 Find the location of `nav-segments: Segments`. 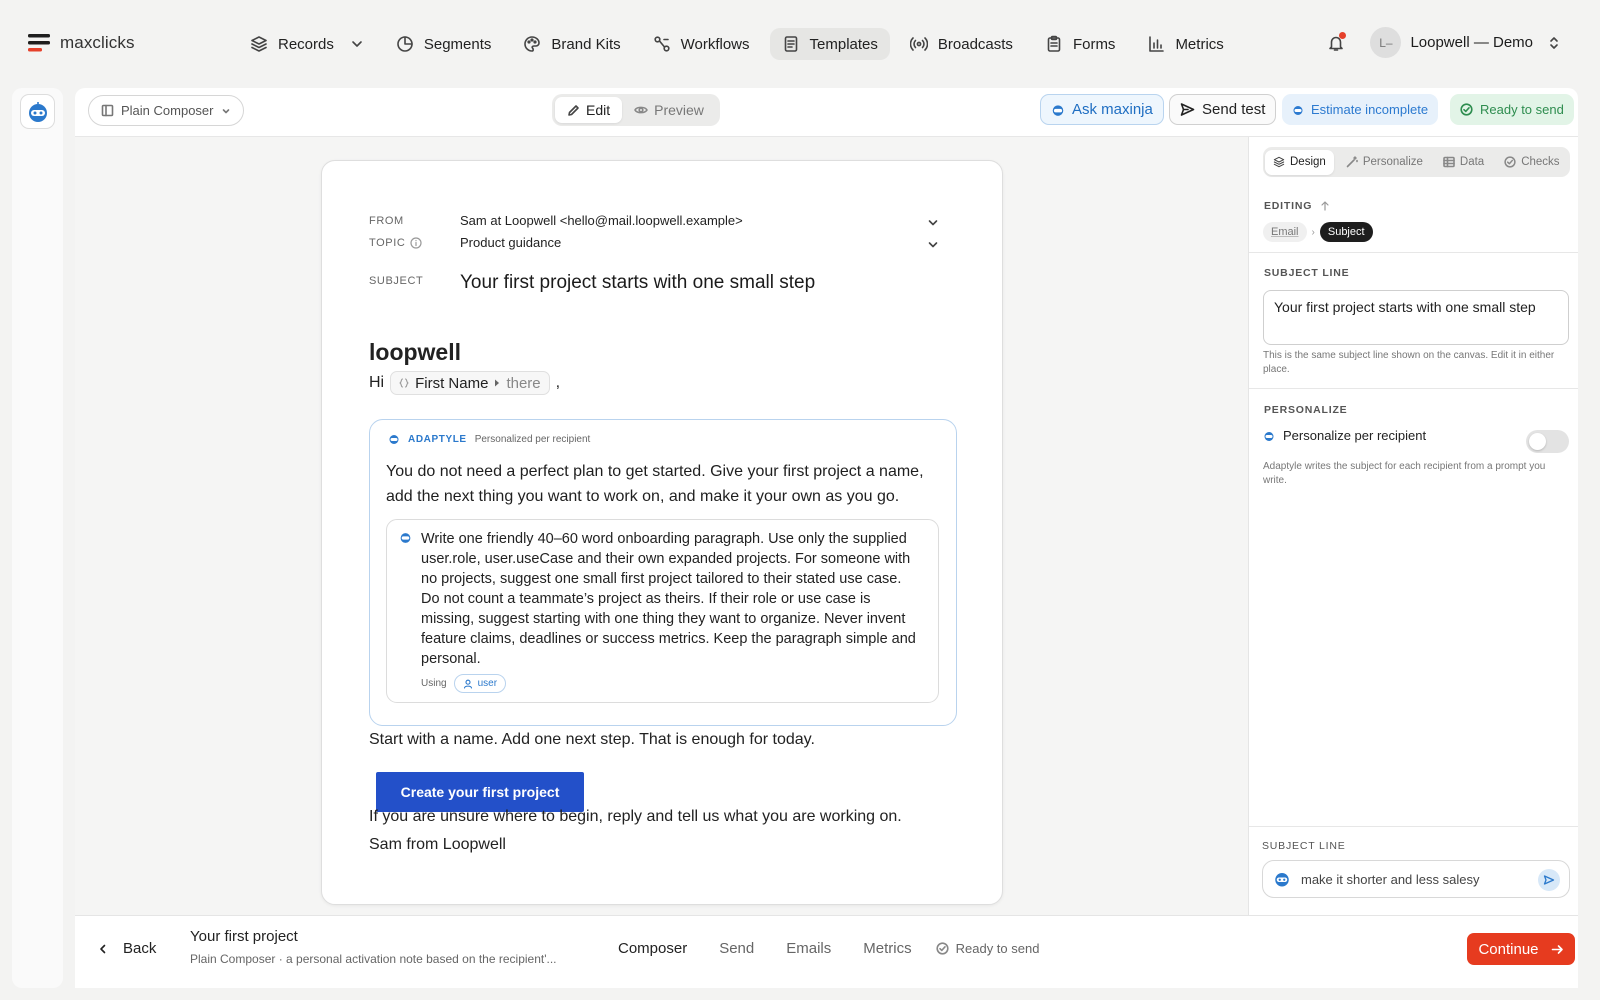

nav-segments: Segments is located at coordinates (444, 44).